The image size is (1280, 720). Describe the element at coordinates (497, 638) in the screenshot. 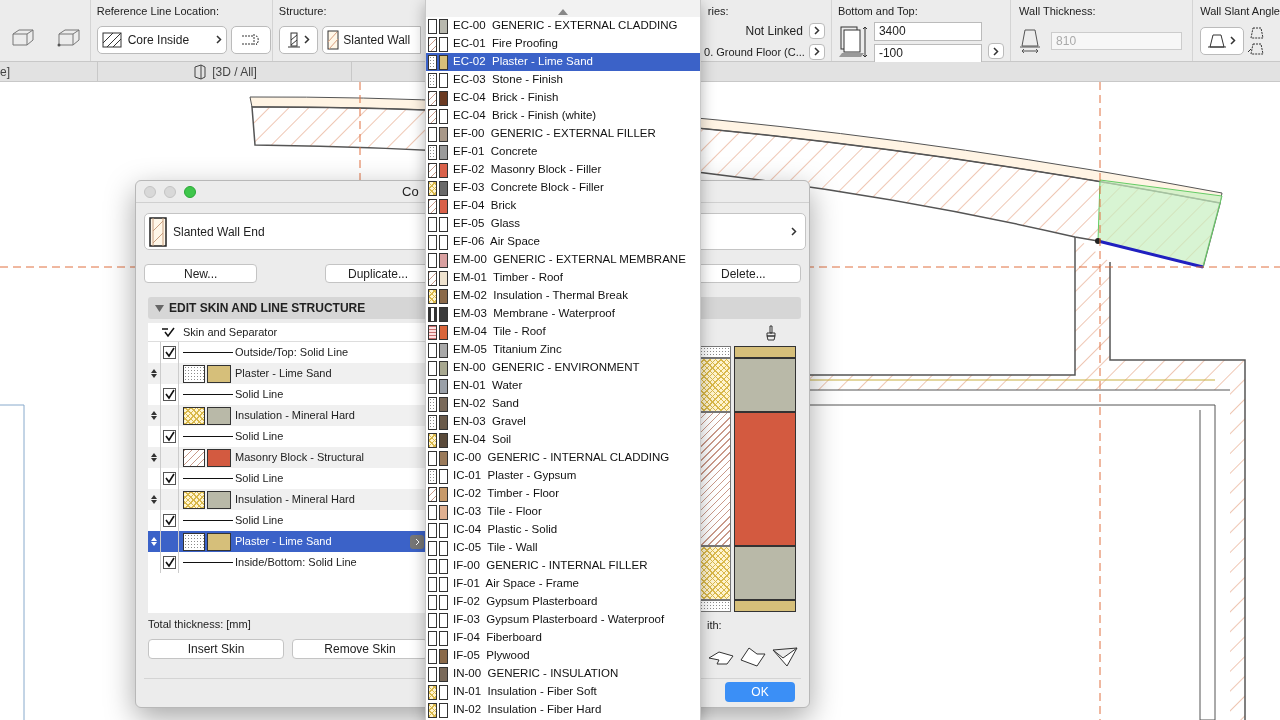

I see `menu-item-label: IF-04 Fiberboard` at that location.